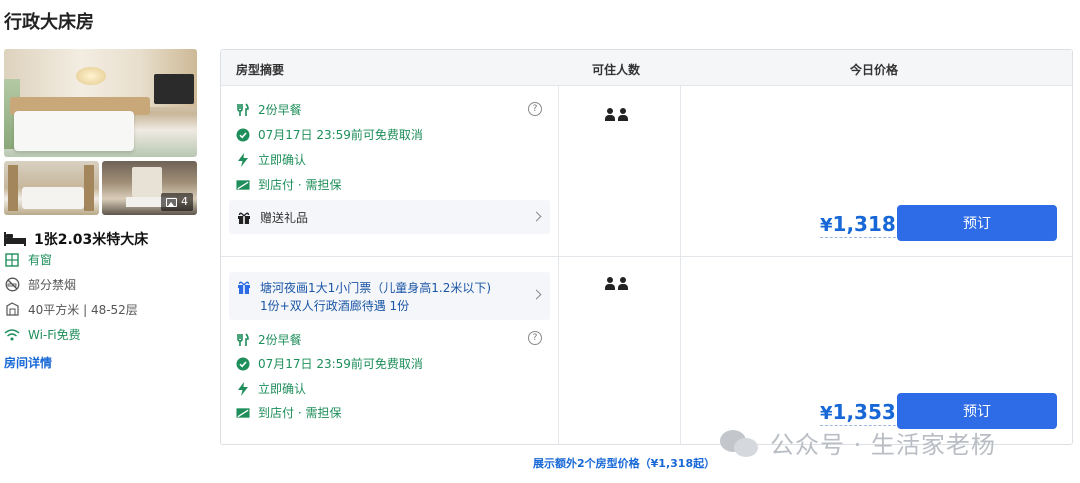  Describe the element at coordinates (244, 217) in the screenshot. I see `gift-icon` at that location.